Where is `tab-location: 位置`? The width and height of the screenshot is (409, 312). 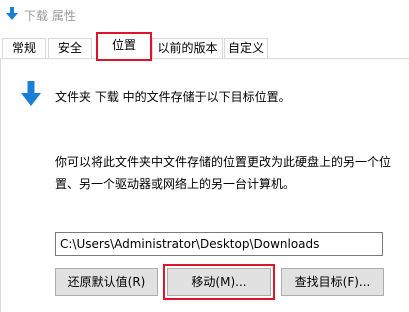 tab-location: 位置 is located at coordinates (124, 46).